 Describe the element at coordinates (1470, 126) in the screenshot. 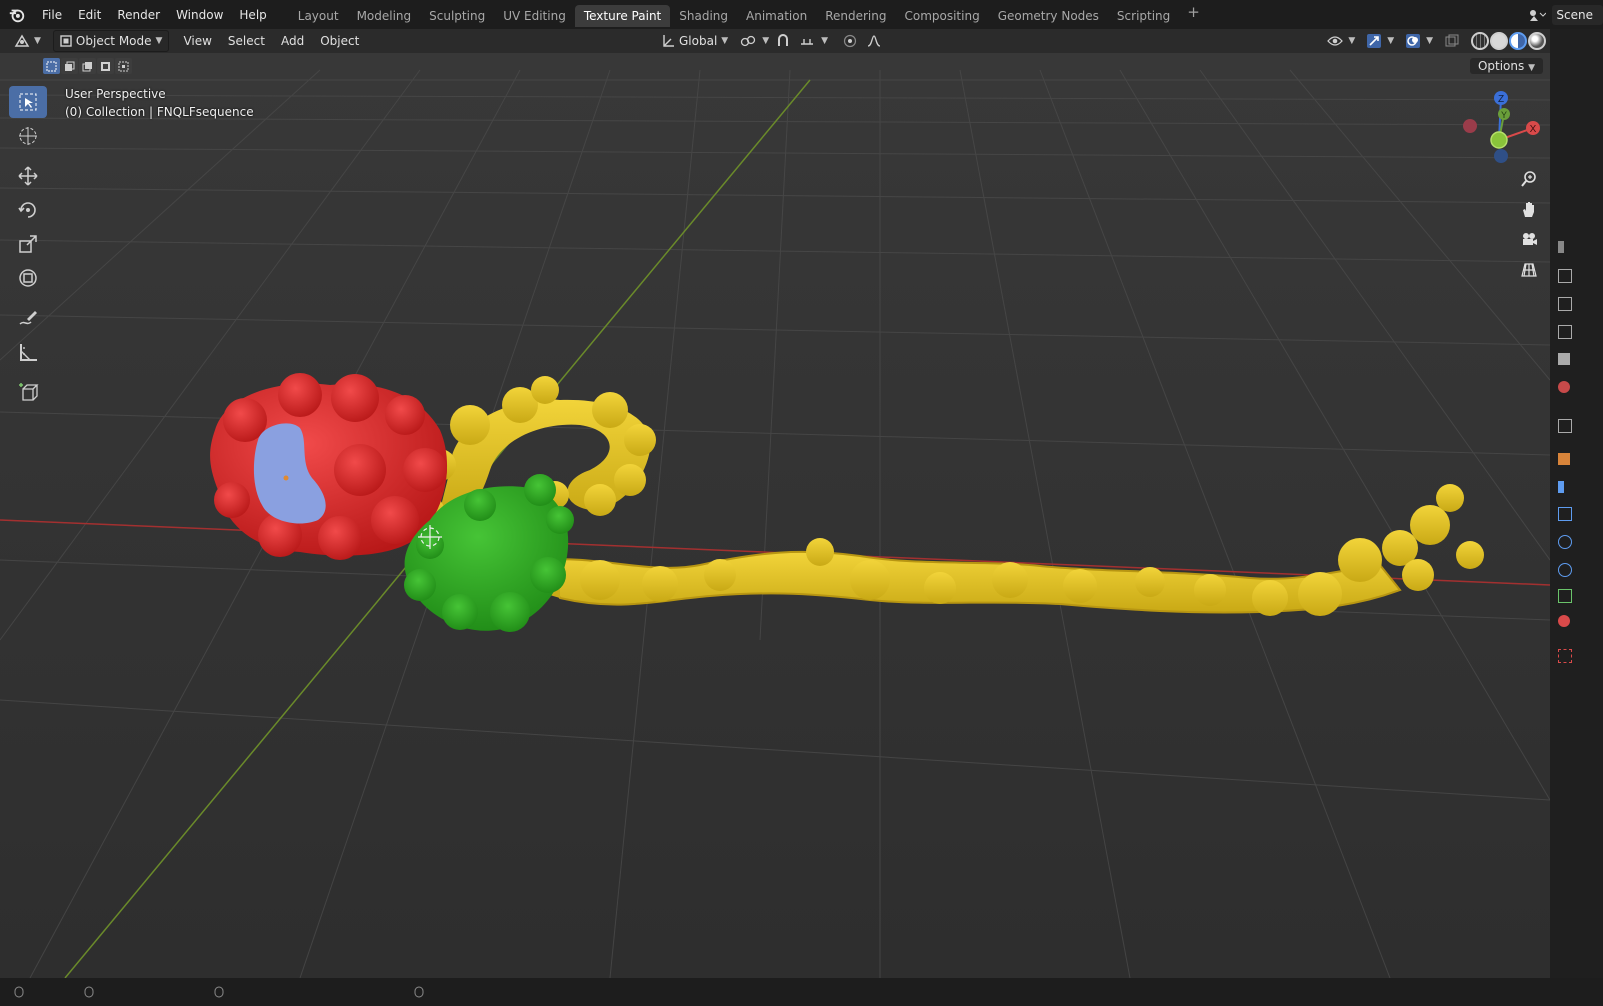

I see `gizmo-neg-x` at that location.